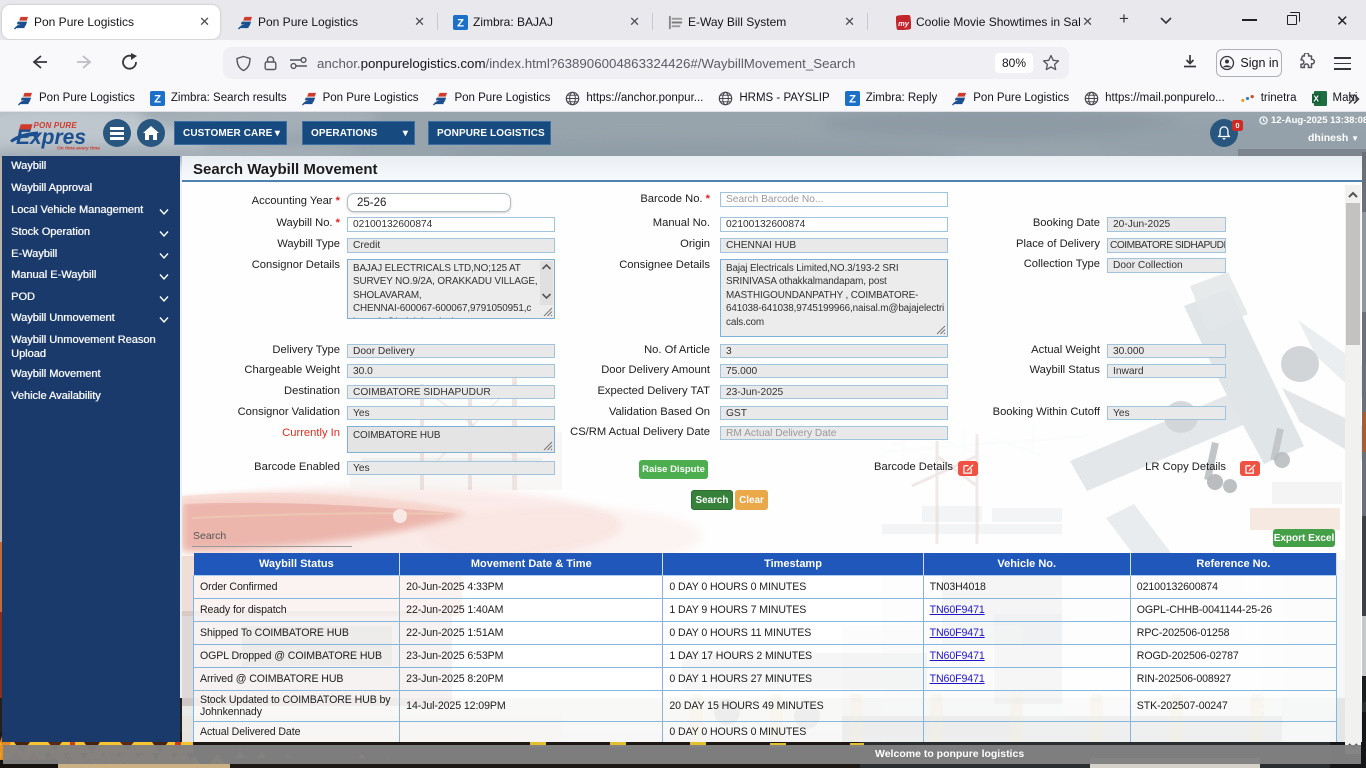  What do you see at coordinates (1316, 98) in the screenshot?
I see `svg-text: X` at bounding box center [1316, 98].